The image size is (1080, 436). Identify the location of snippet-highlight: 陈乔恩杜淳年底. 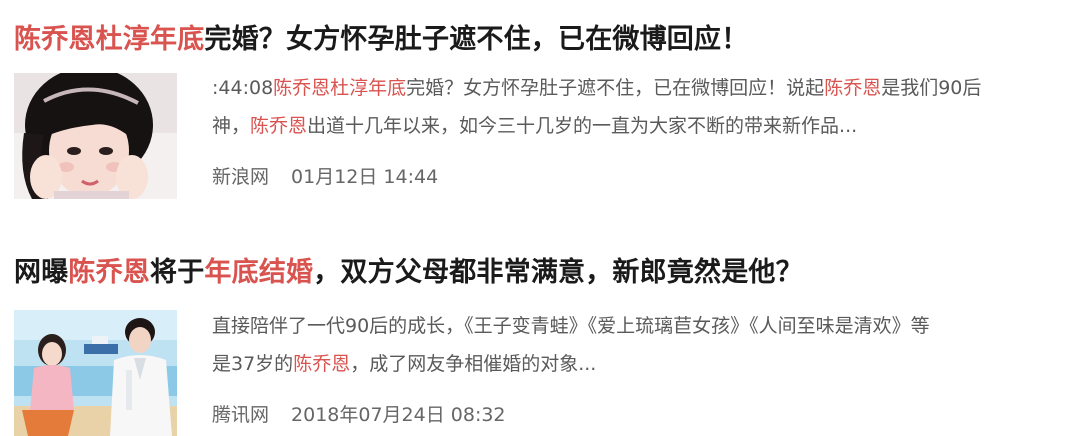
(340, 88).